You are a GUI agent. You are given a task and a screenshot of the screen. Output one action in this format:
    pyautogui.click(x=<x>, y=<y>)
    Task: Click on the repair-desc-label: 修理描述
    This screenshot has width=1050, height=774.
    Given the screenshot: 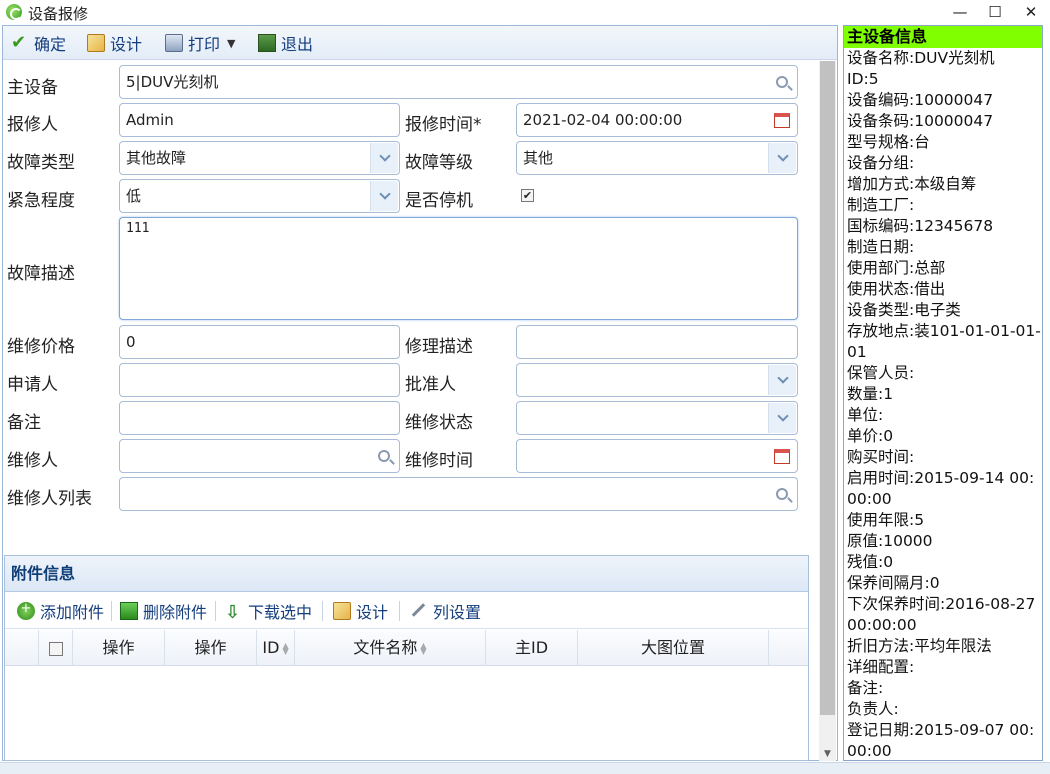 What is the action you would take?
    pyautogui.click(x=439, y=347)
    